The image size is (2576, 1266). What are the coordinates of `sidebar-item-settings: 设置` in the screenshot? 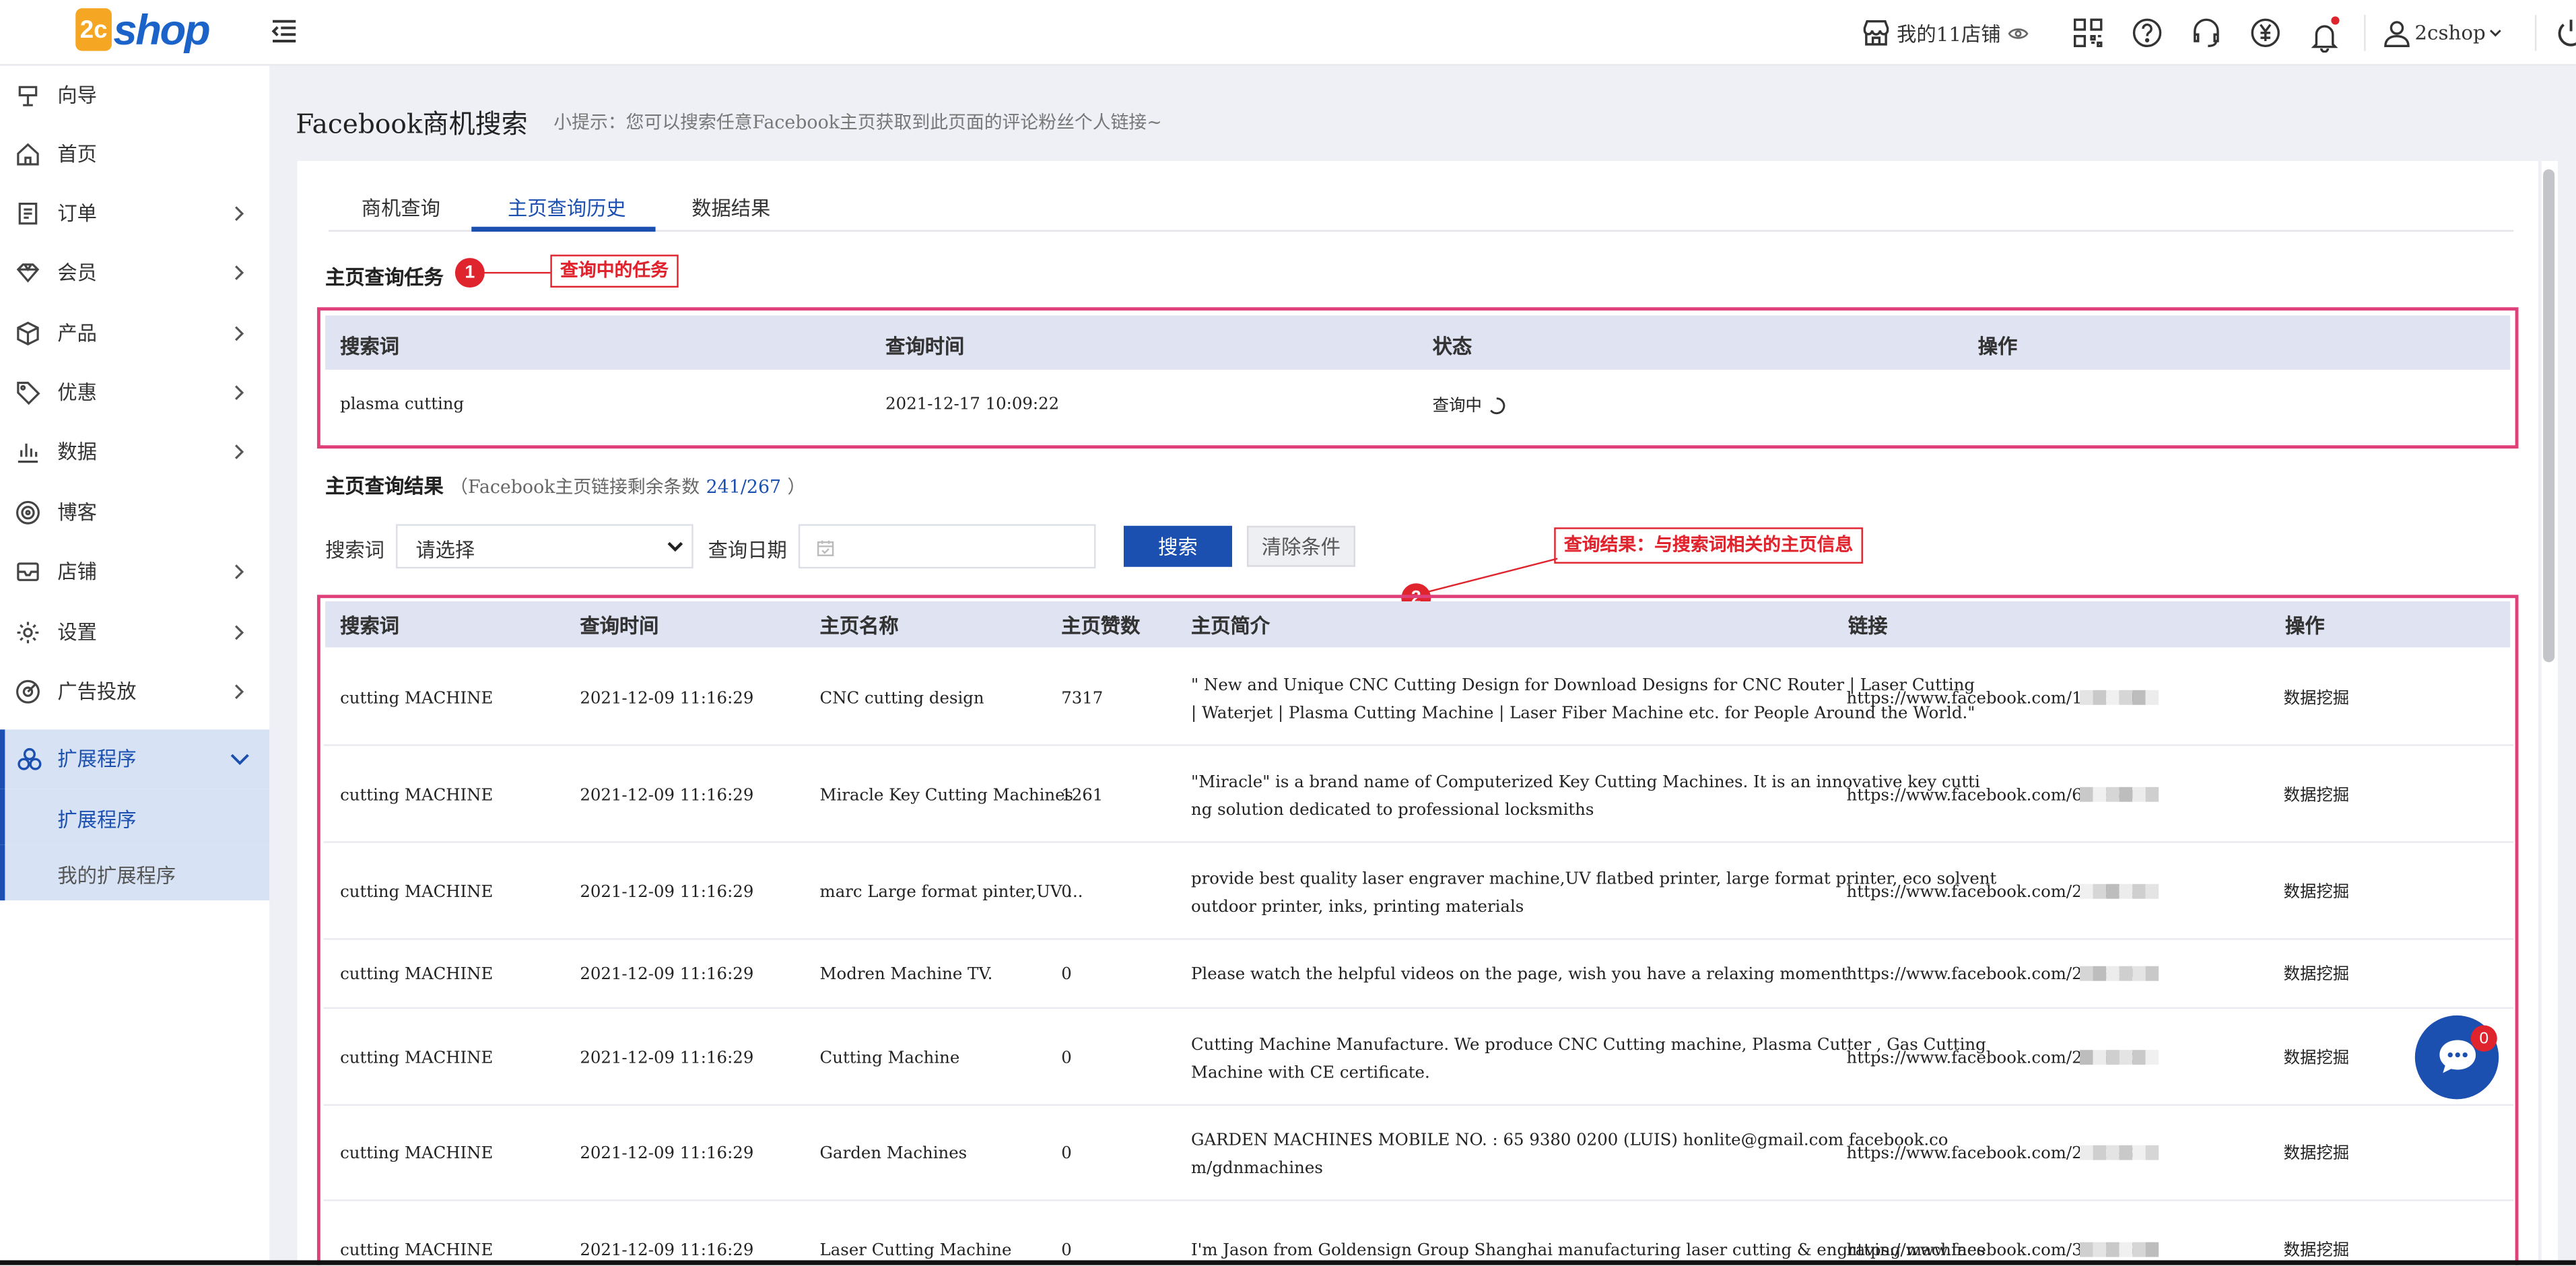 It's located at (134, 632).